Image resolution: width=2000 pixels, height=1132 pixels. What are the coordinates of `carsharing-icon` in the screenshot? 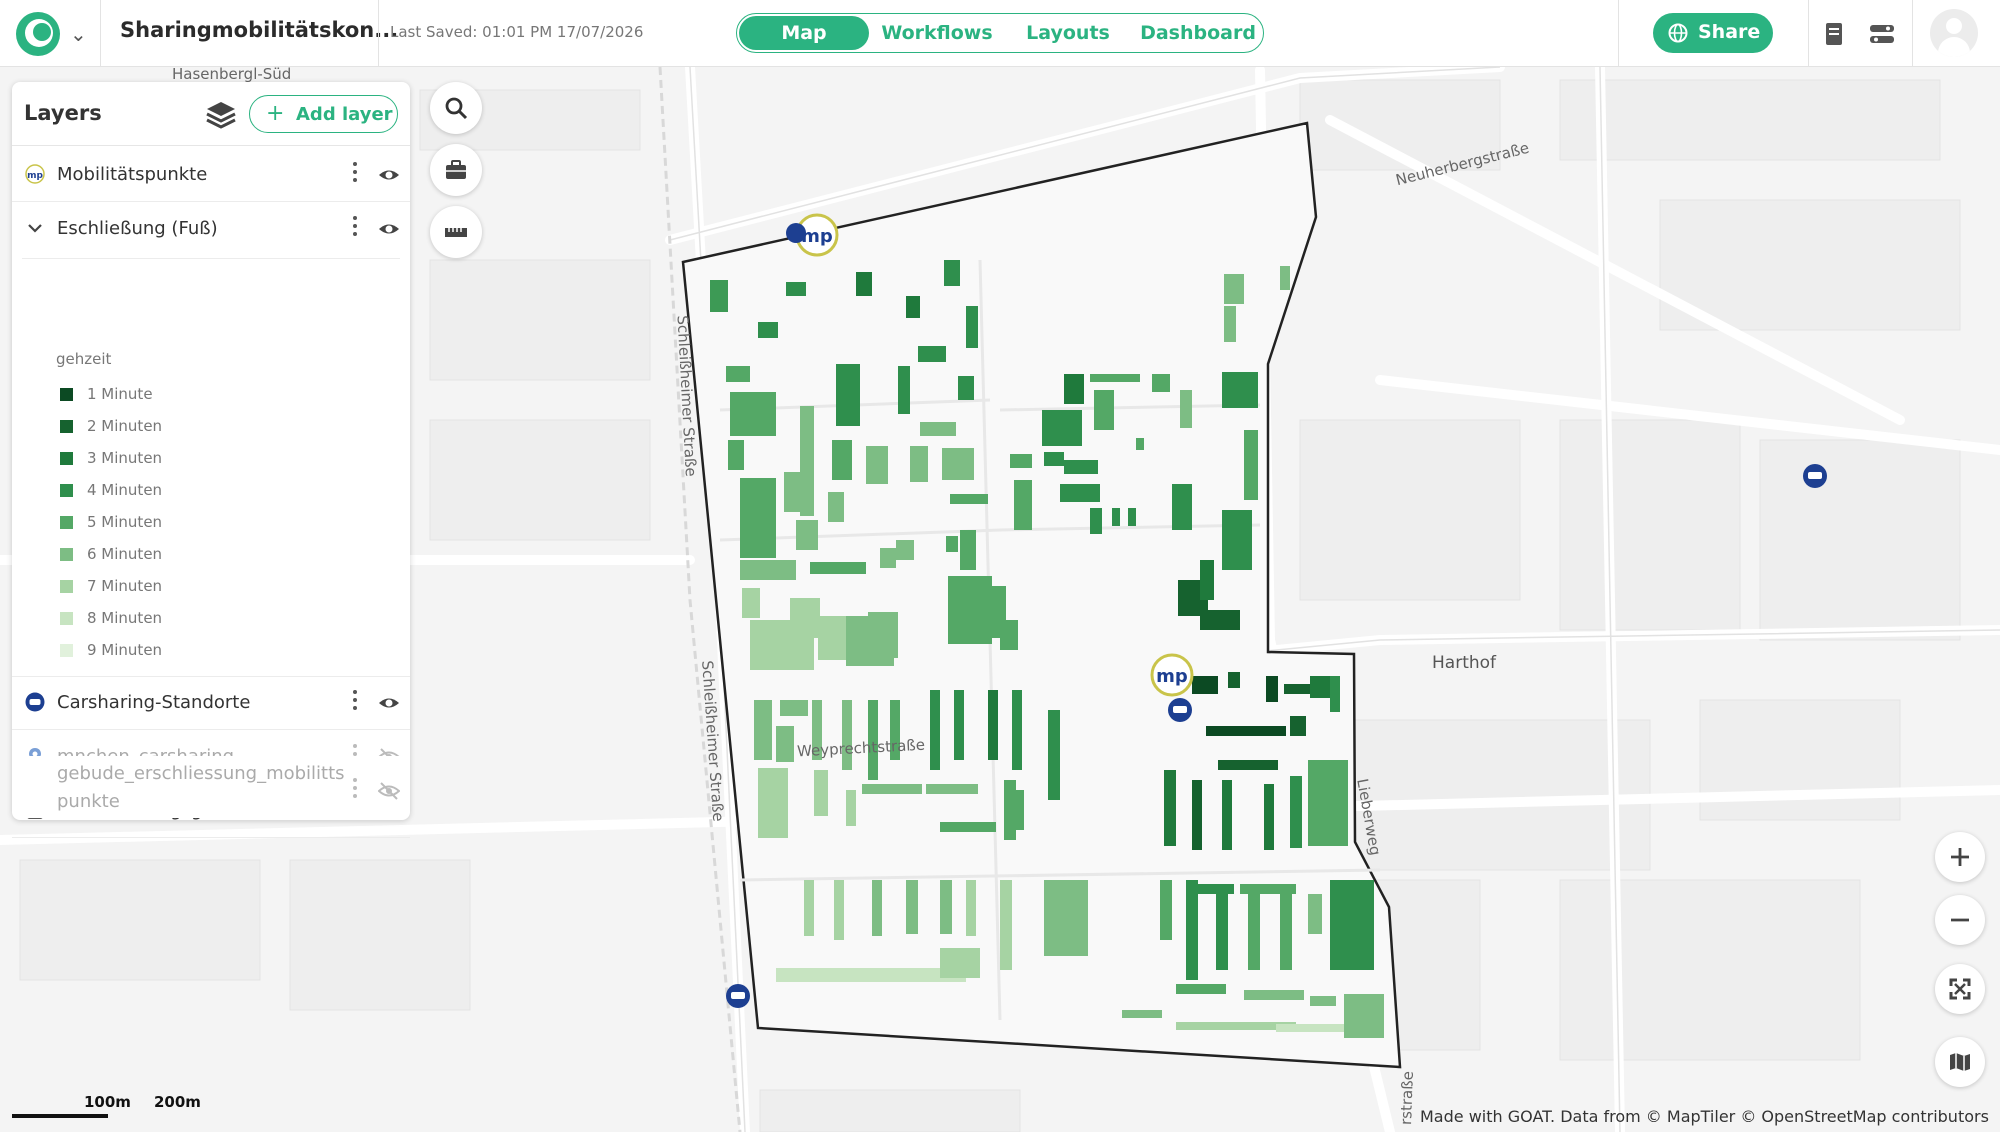 It's located at (35, 702).